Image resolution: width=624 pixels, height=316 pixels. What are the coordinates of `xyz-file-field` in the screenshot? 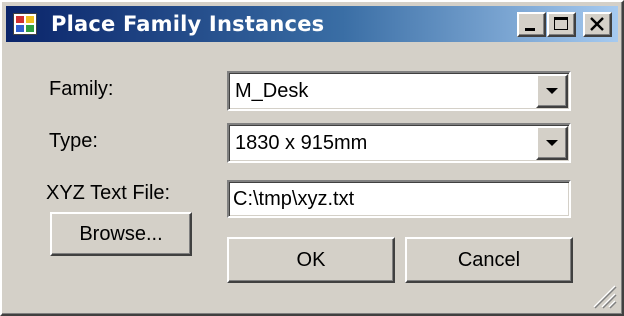 It's located at (399, 199).